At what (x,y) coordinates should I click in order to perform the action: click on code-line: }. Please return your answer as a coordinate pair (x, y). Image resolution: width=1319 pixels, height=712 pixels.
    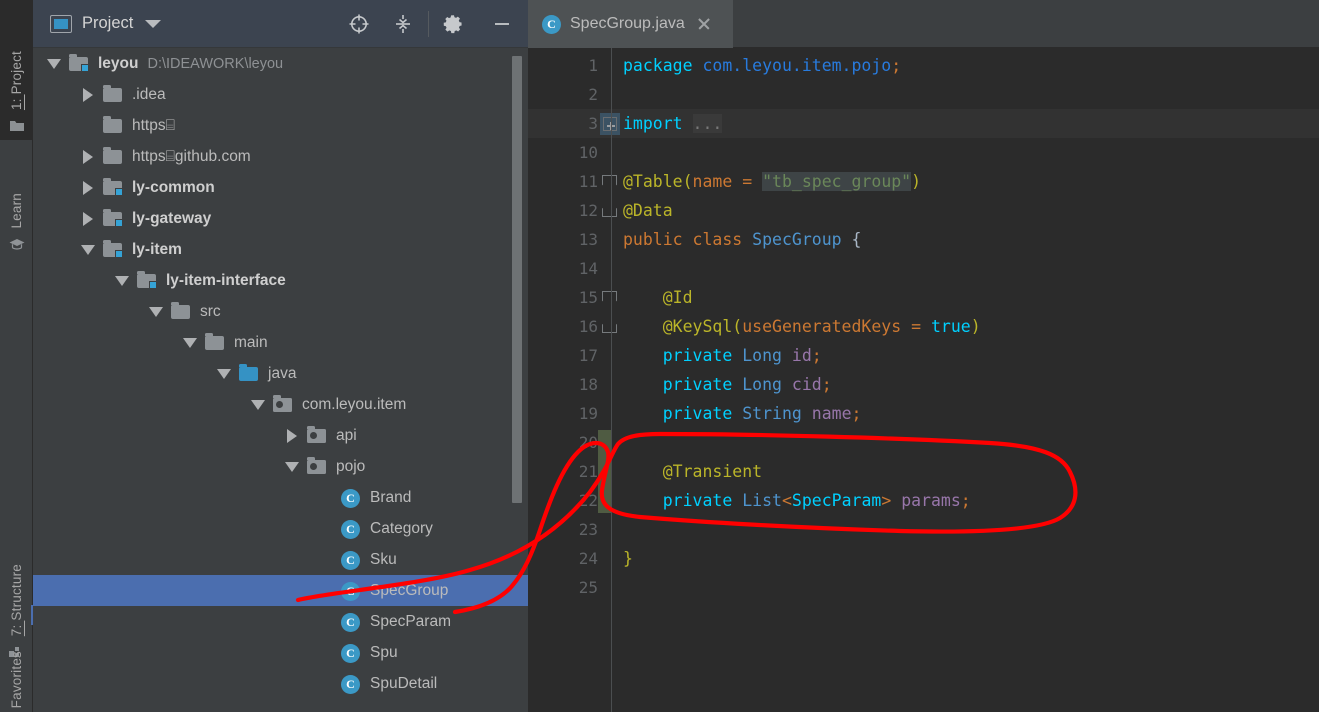
    Looking at the image, I should click on (628, 558).